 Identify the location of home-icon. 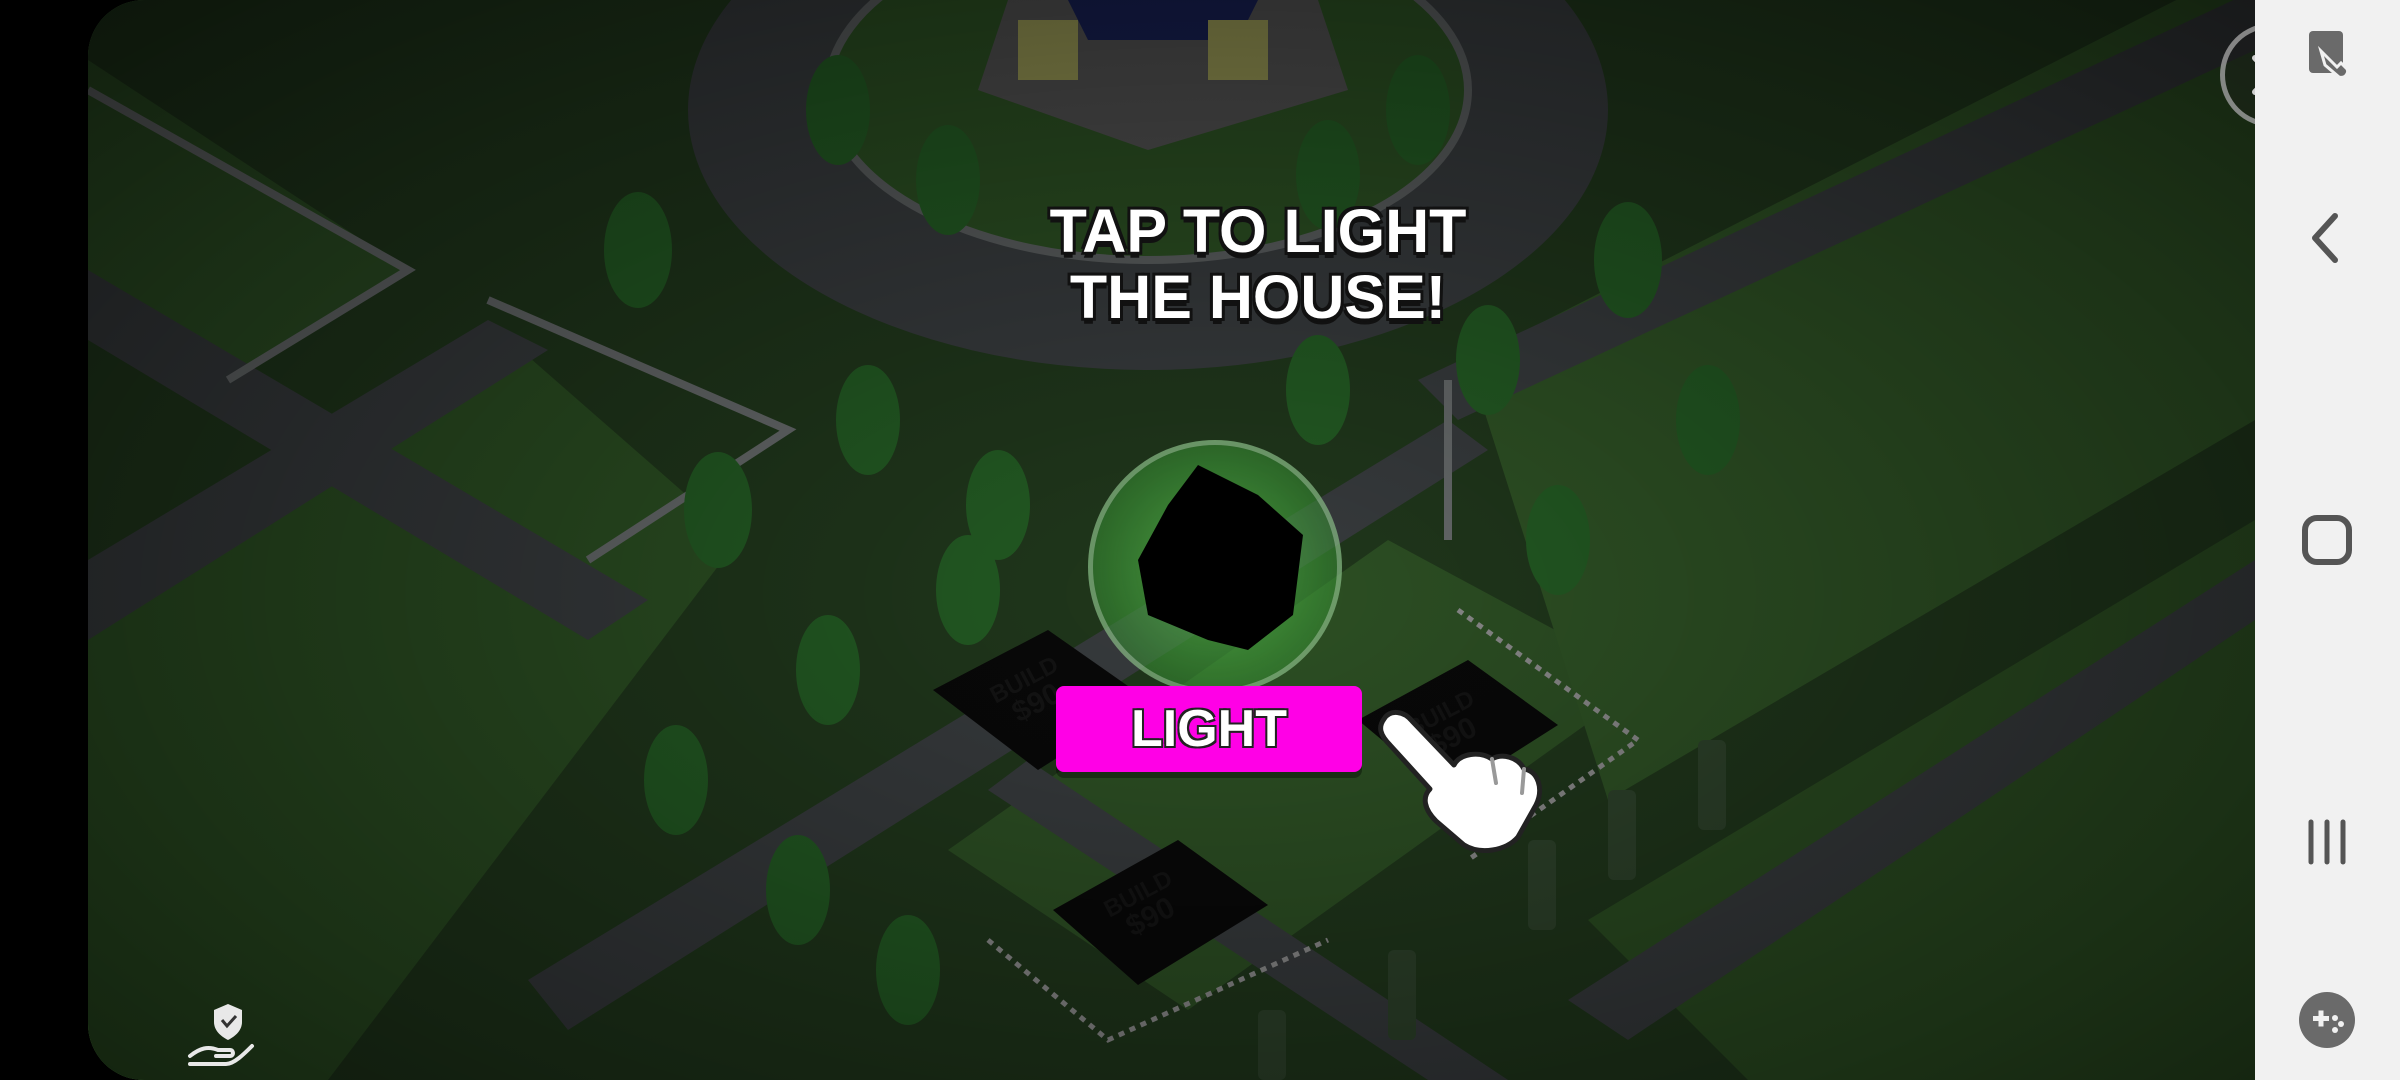
(2327, 540).